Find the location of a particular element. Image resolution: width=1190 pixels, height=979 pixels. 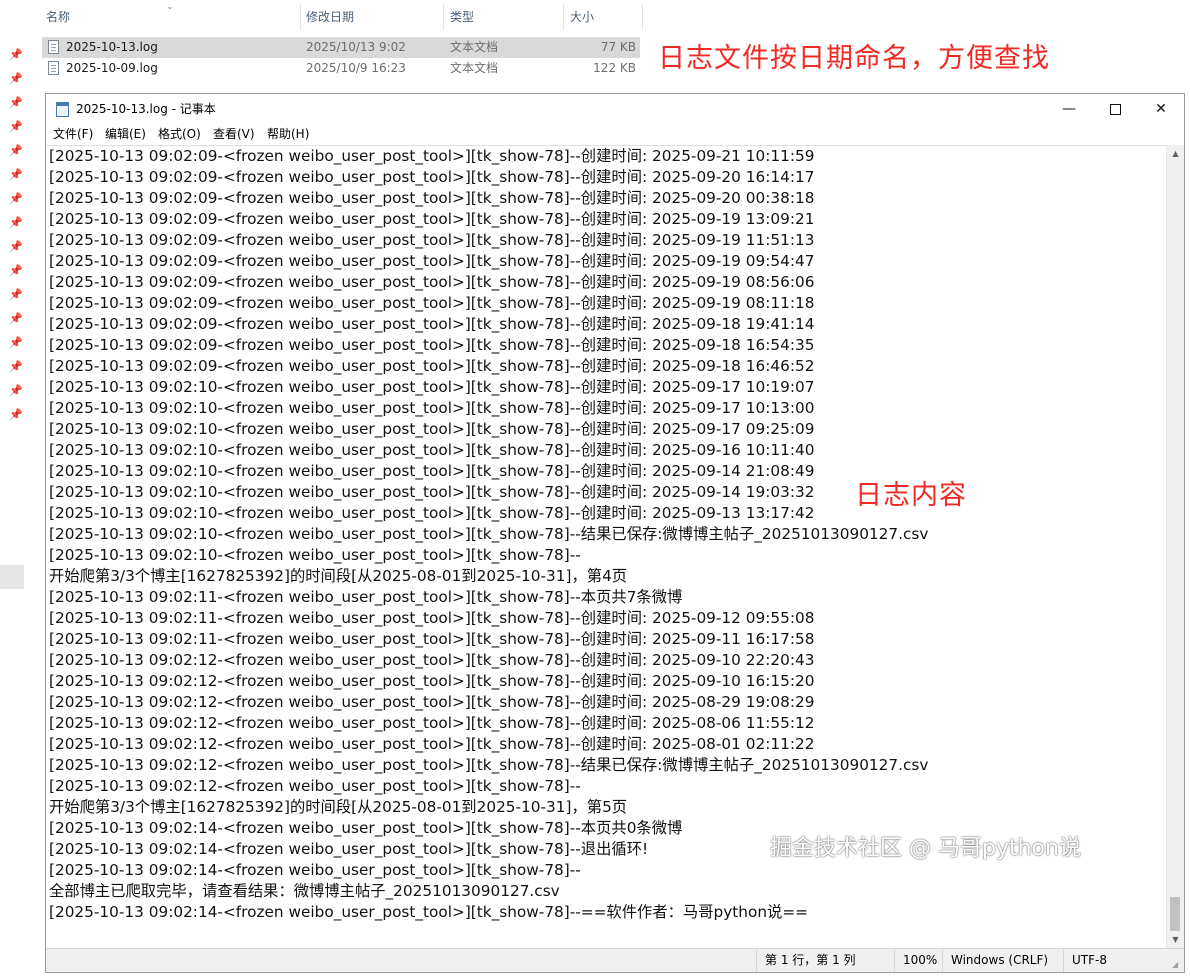

scroll-up-icon: ▲ is located at coordinates (1175, 153).